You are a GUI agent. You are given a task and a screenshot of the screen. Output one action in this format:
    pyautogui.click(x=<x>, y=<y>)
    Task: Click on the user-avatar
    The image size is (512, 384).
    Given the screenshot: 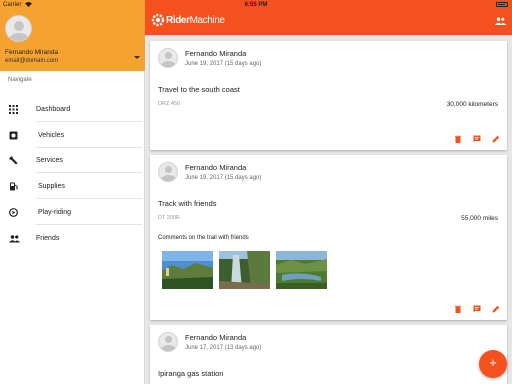 What is the action you would take?
    pyautogui.click(x=18, y=28)
    